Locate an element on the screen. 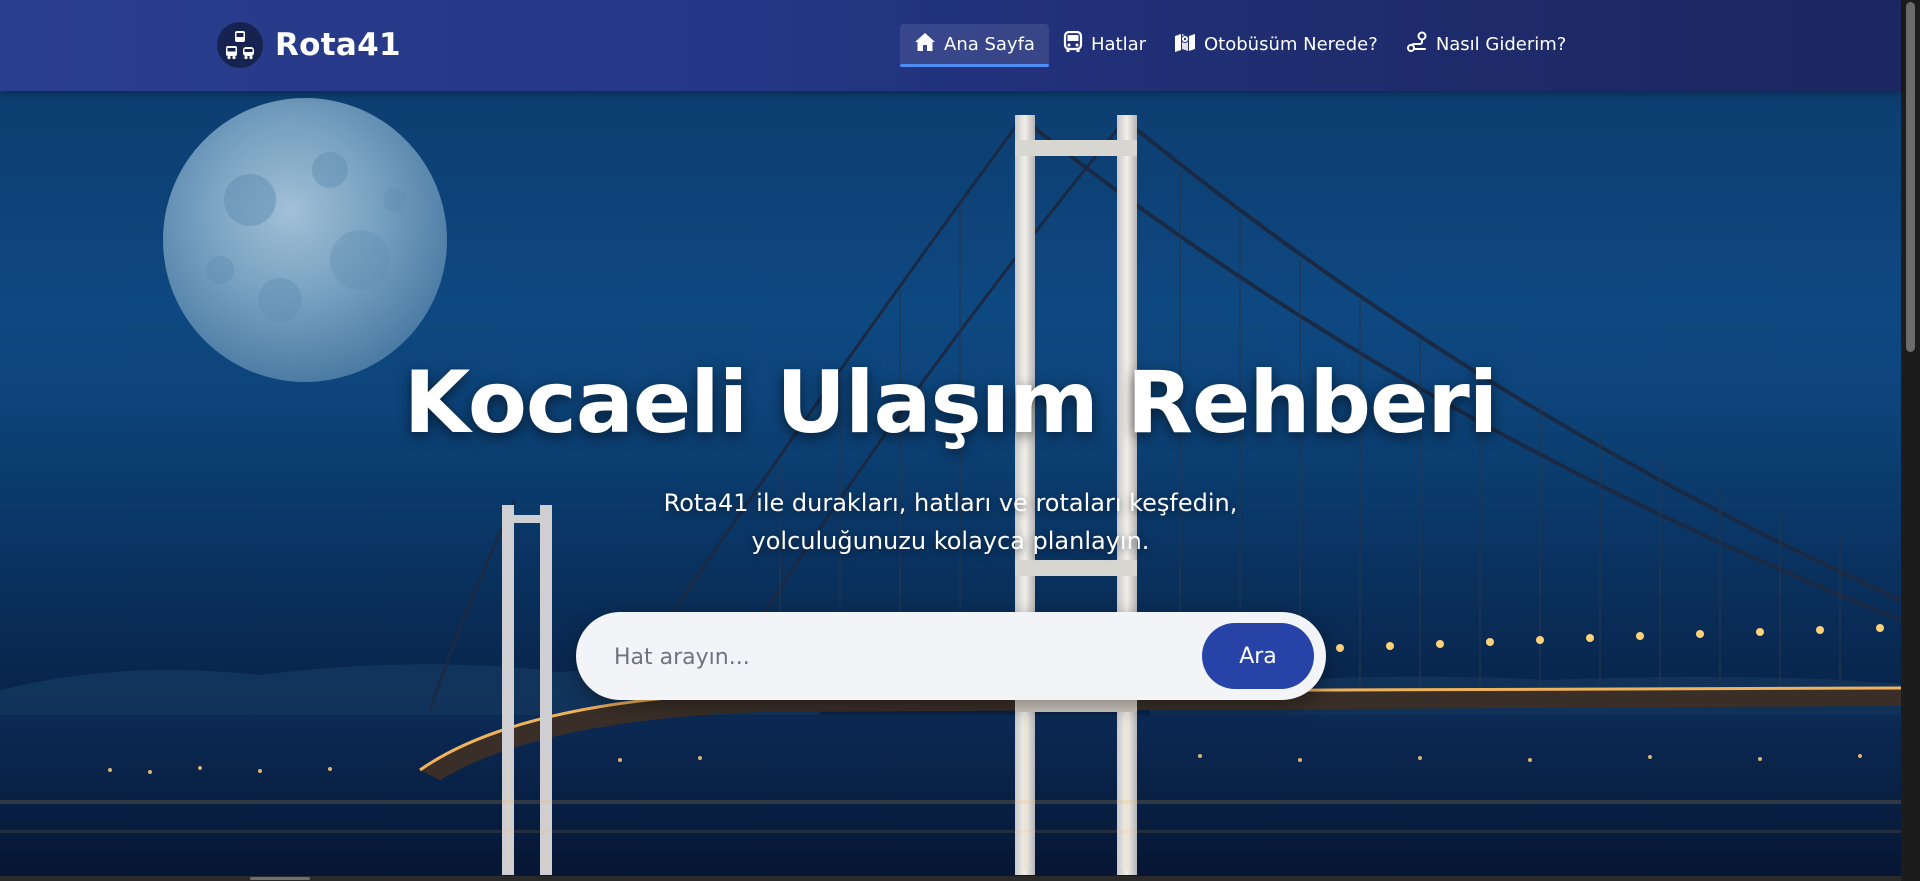 The width and height of the screenshot is (1920, 881). search-input is located at coordinates (924, 657).